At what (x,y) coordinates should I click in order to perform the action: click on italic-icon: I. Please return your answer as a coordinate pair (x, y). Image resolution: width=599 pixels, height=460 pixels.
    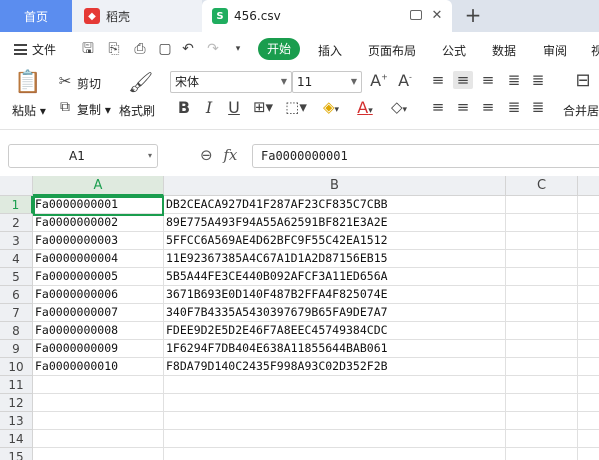
    Looking at the image, I should click on (209, 107).